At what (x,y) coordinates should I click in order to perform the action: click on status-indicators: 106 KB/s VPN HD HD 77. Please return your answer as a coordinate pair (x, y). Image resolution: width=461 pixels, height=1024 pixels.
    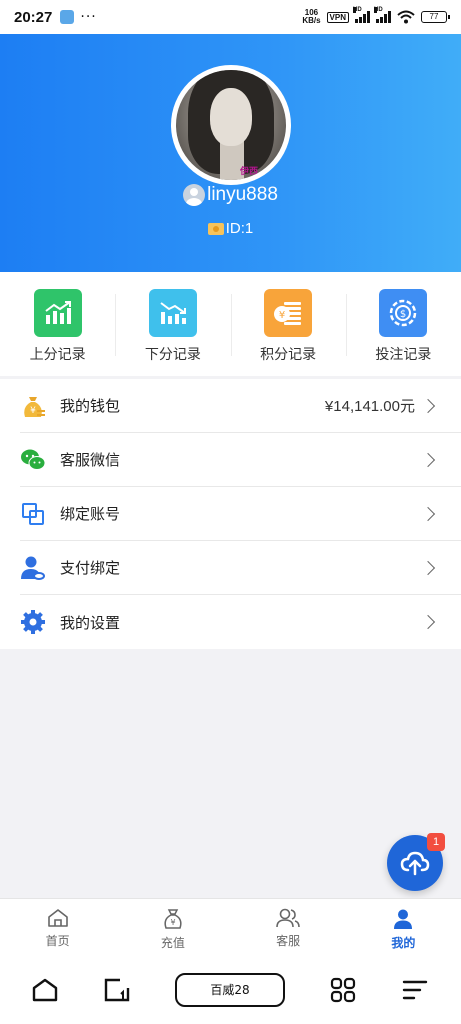
    Looking at the image, I should click on (376, 16).